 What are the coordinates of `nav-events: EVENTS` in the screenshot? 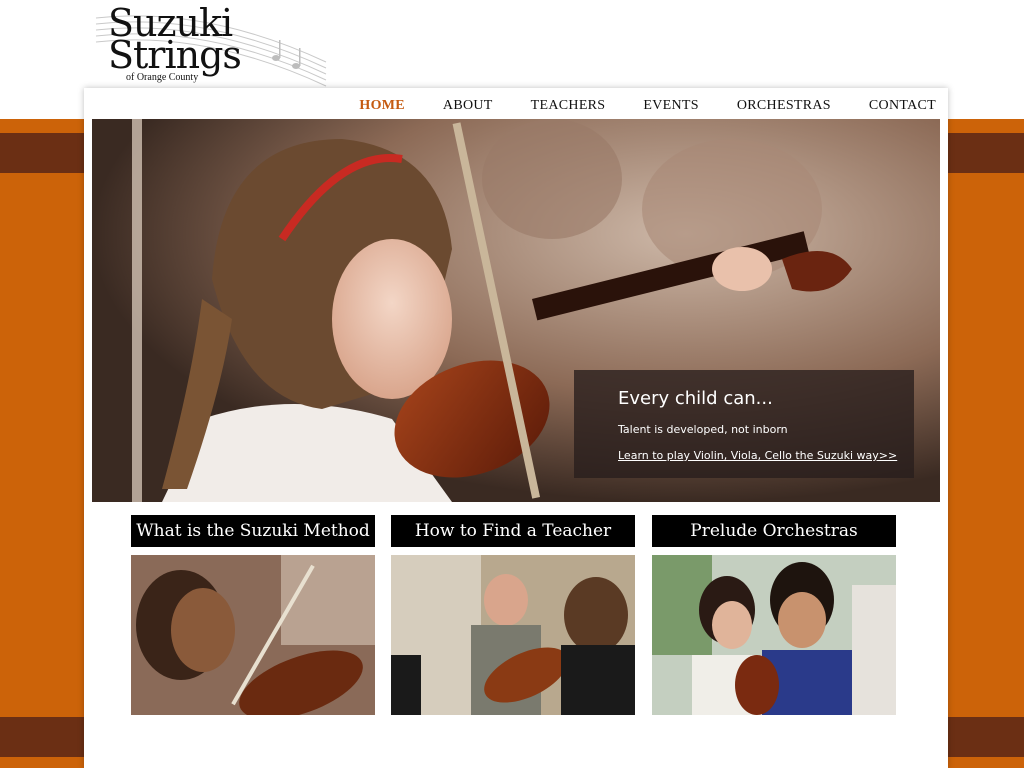 It's located at (670, 107).